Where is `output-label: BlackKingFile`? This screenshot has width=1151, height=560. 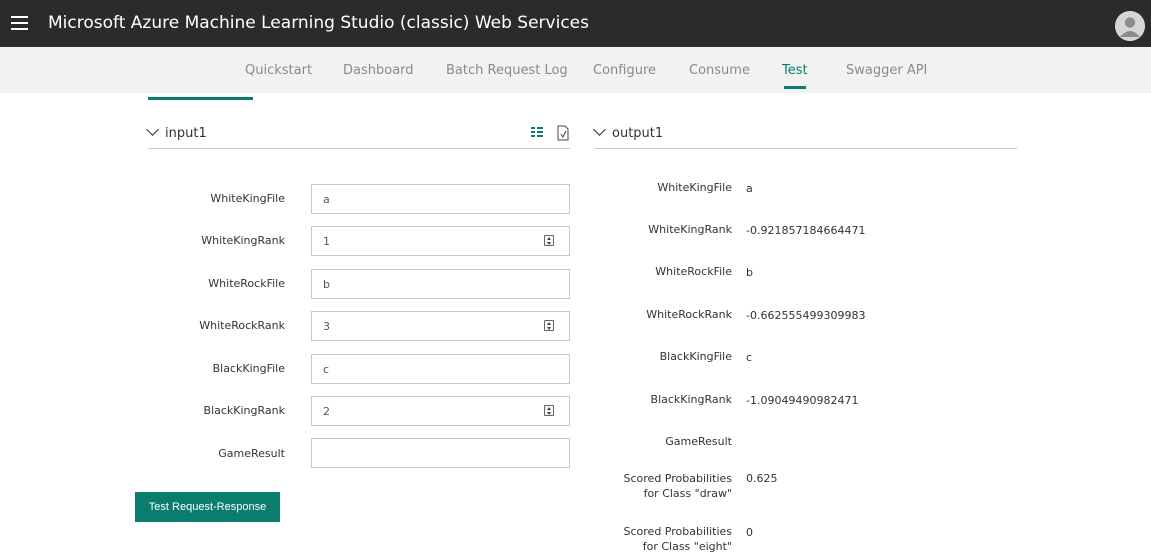
output-label: BlackKingFile is located at coordinates (695, 356).